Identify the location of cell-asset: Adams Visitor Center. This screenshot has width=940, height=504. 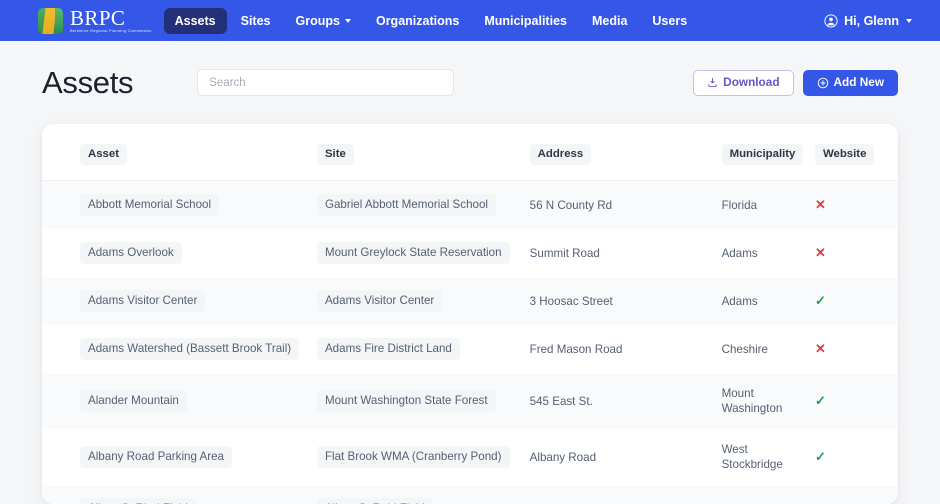
(179, 301).